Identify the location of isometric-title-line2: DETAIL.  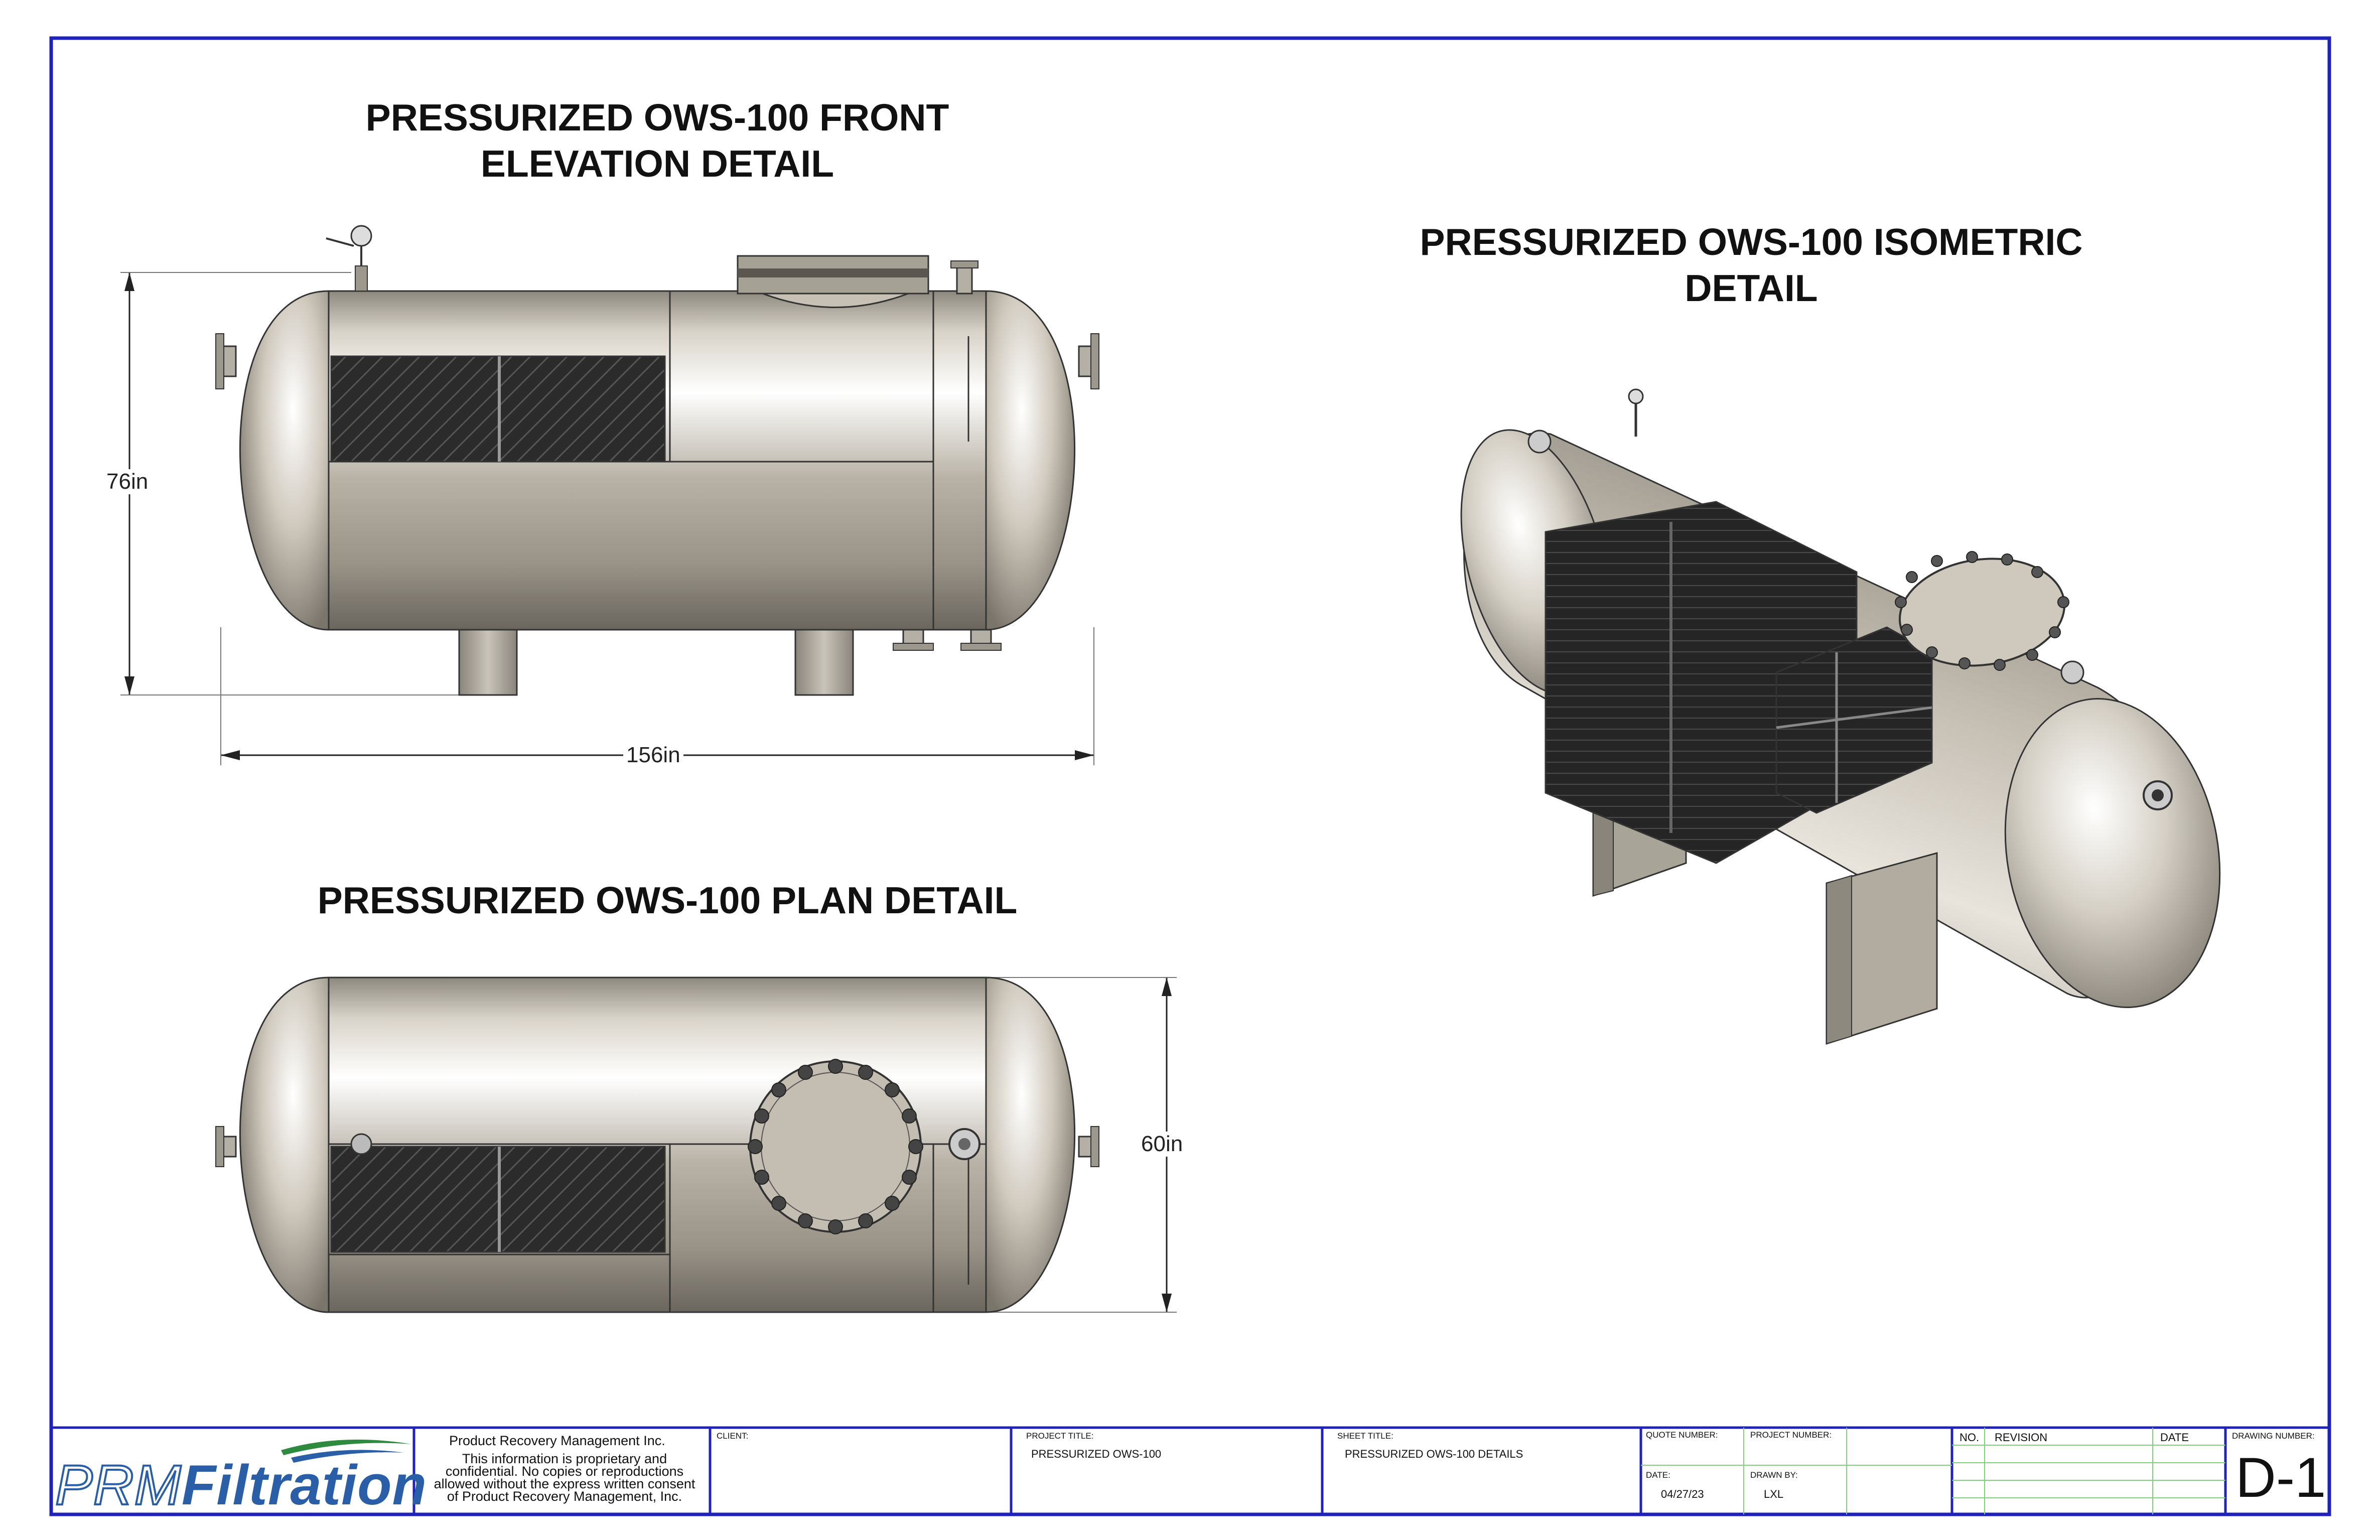
(1751, 288).